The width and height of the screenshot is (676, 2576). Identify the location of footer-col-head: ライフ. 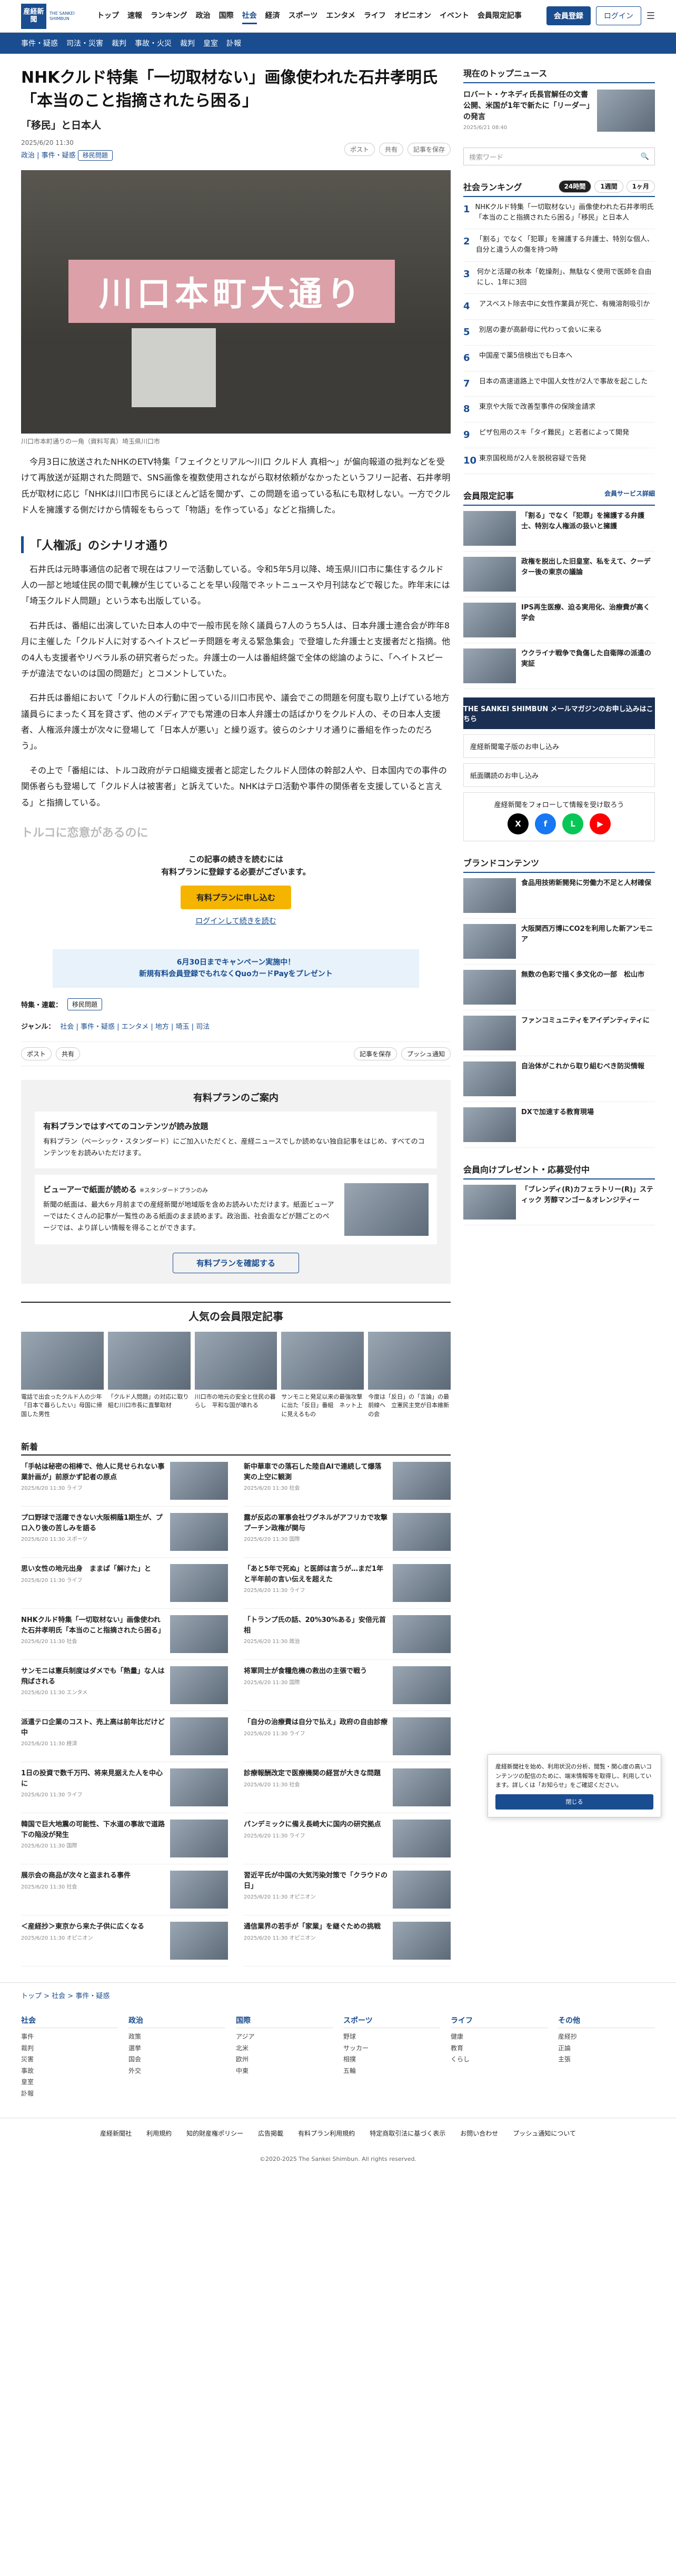
(499, 2021).